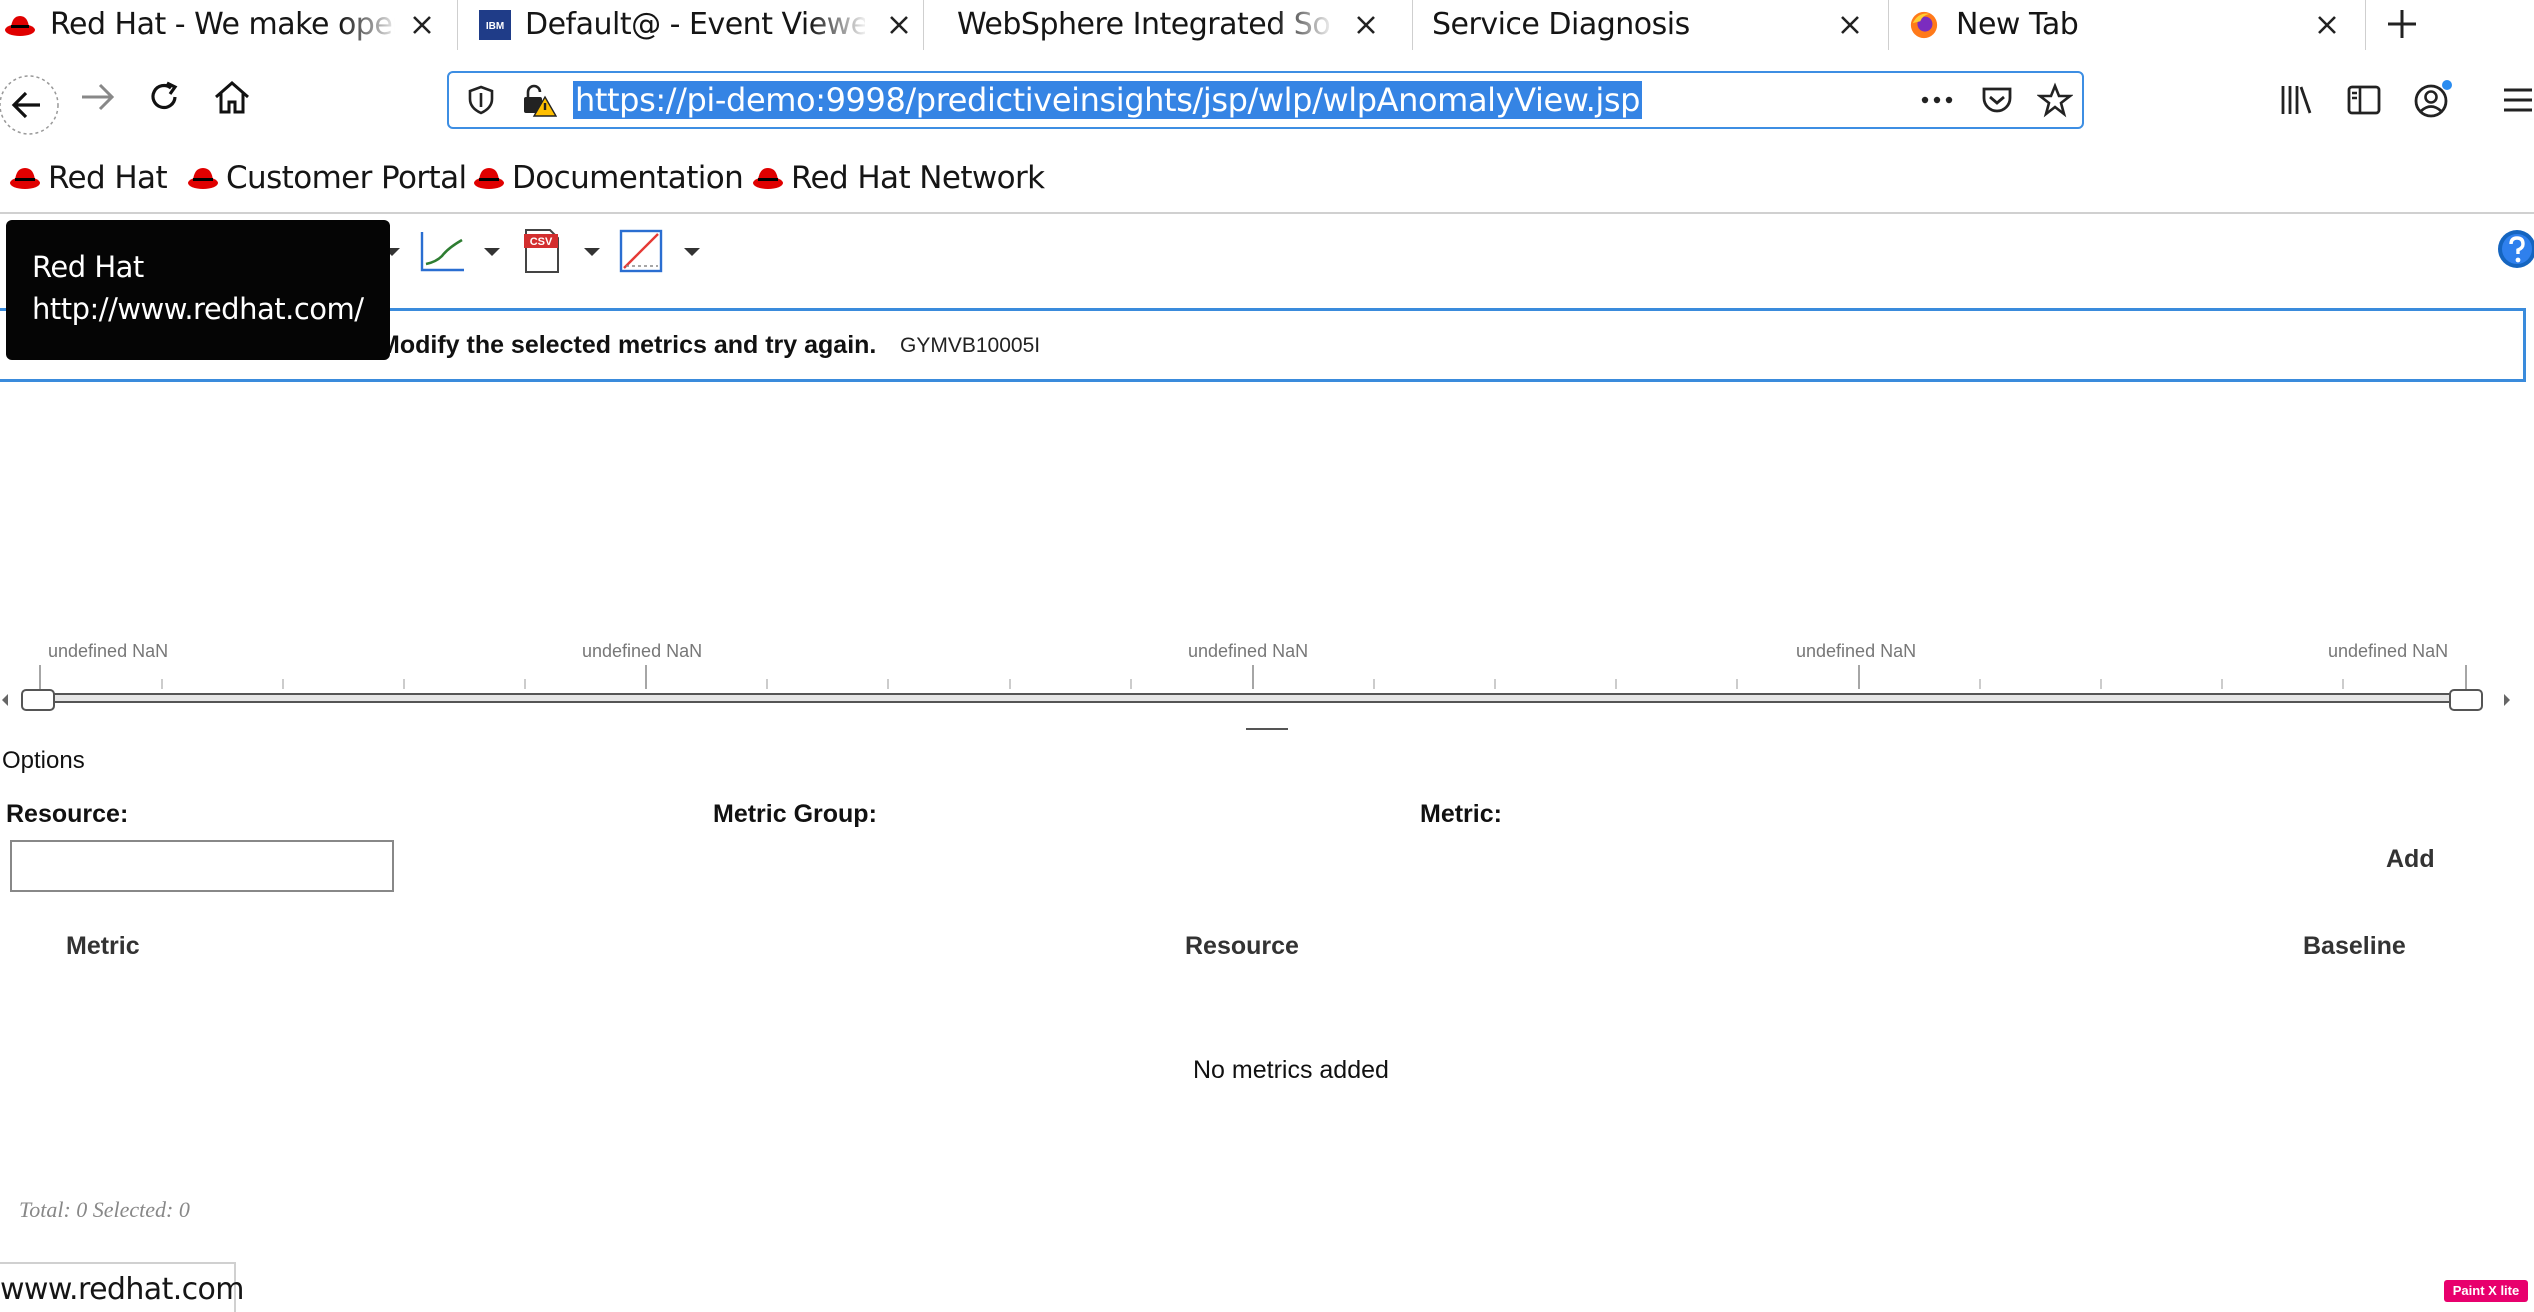 The width and height of the screenshot is (2534, 1312). What do you see at coordinates (2516, 100) in the screenshot?
I see `hamburger-menu-icon` at bounding box center [2516, 100].